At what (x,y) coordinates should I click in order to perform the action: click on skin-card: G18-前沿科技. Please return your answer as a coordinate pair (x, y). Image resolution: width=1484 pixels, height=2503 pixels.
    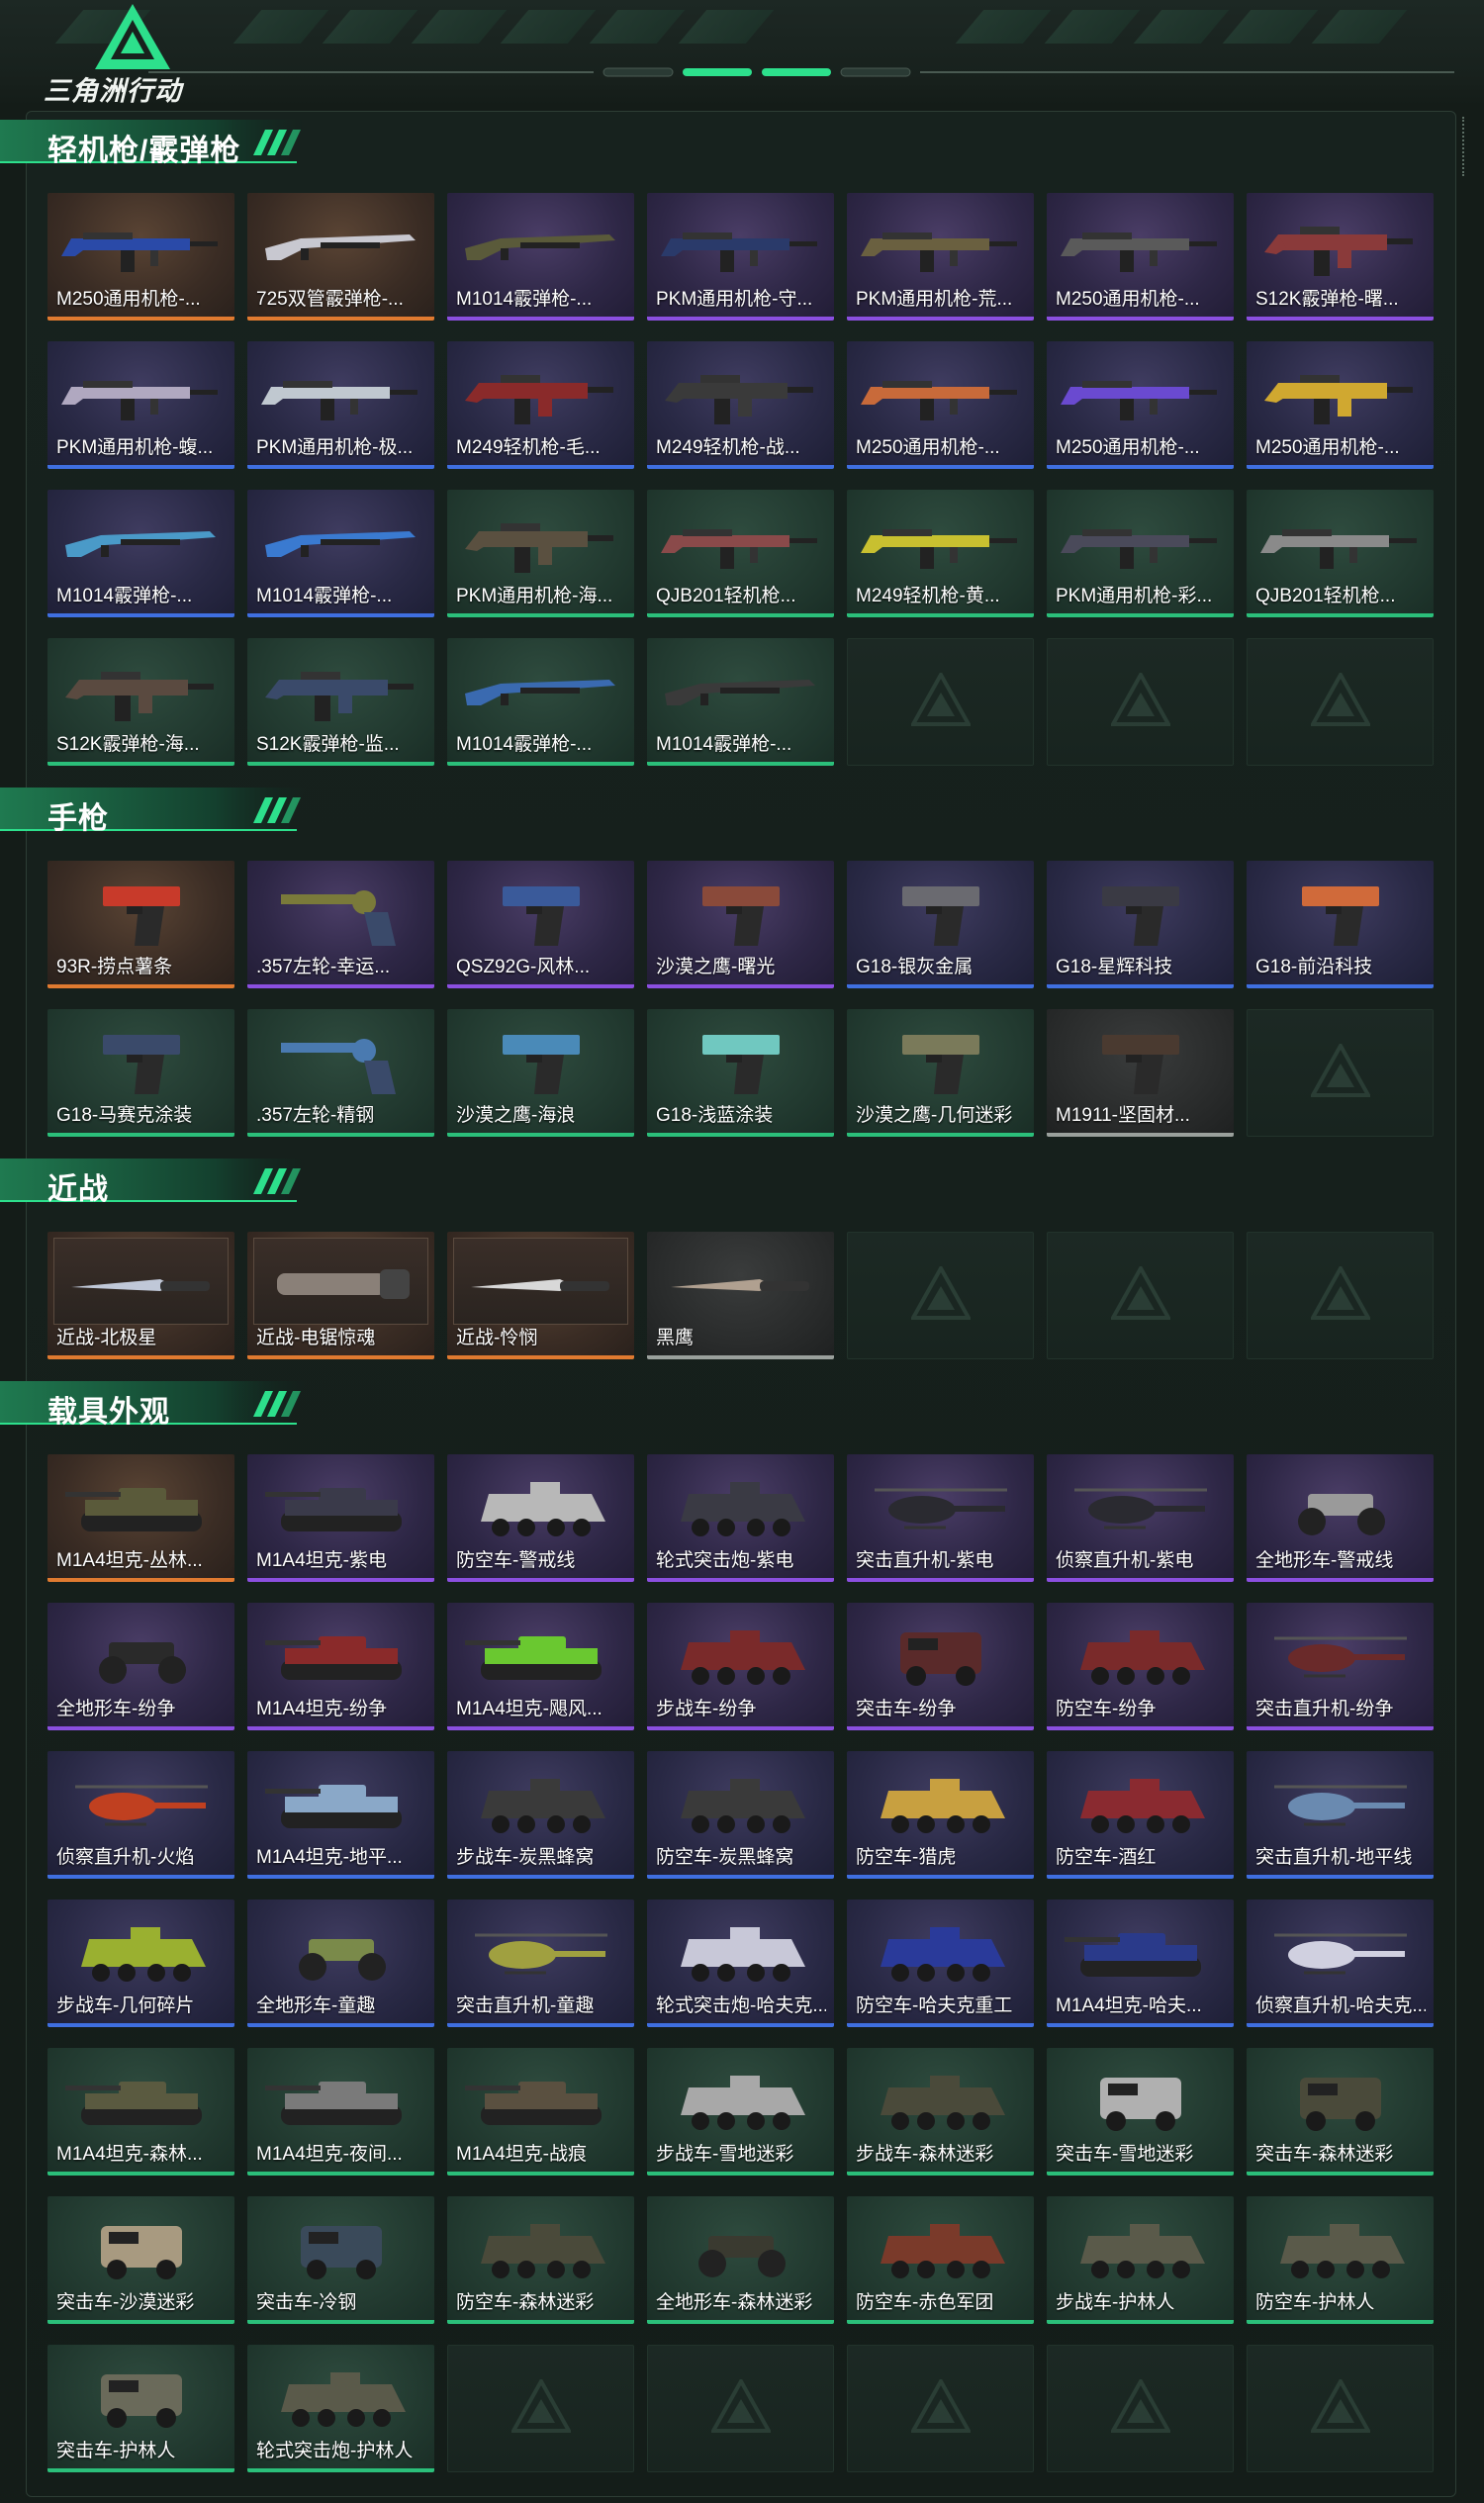
    Looking at the image, I should click on (1340, 924).